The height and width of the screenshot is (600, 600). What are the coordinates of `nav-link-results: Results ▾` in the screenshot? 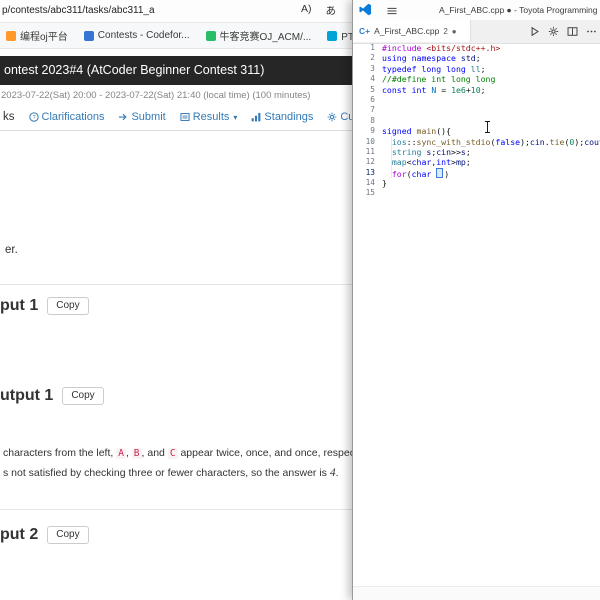 It's located at (209, 117).